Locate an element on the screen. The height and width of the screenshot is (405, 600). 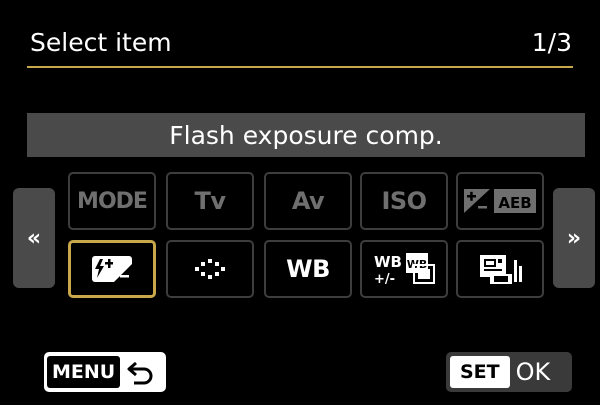
item-tv: Tv is located at coordinates (210, 201).